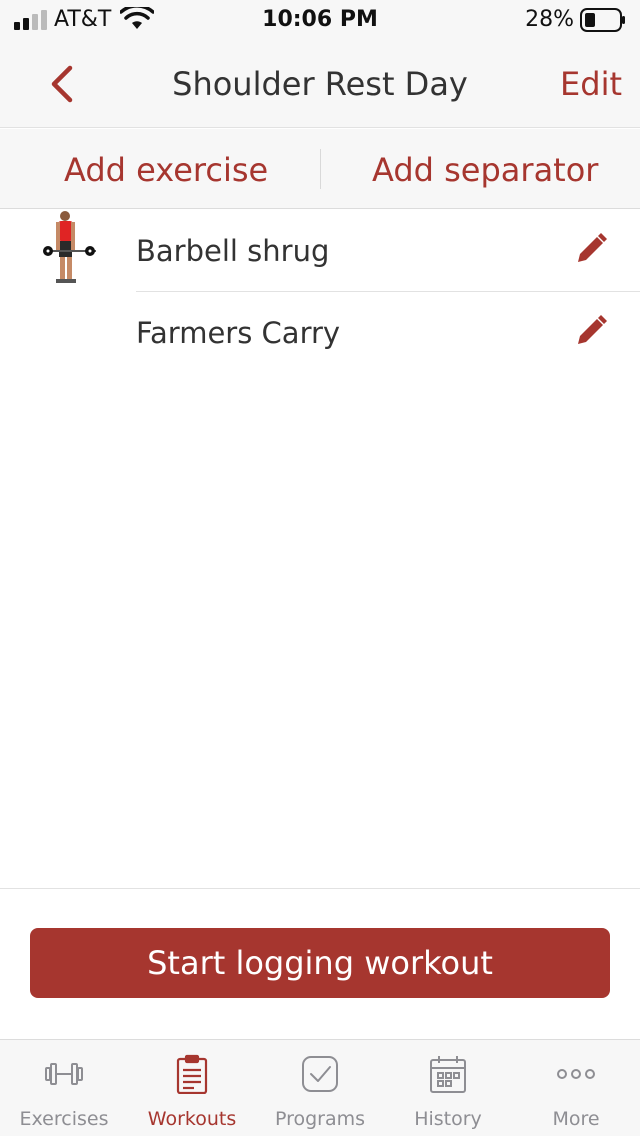 Image resolution: width=640 pixels, height=1136 pixels. I want to click on footer-divider, so click(320, 888).